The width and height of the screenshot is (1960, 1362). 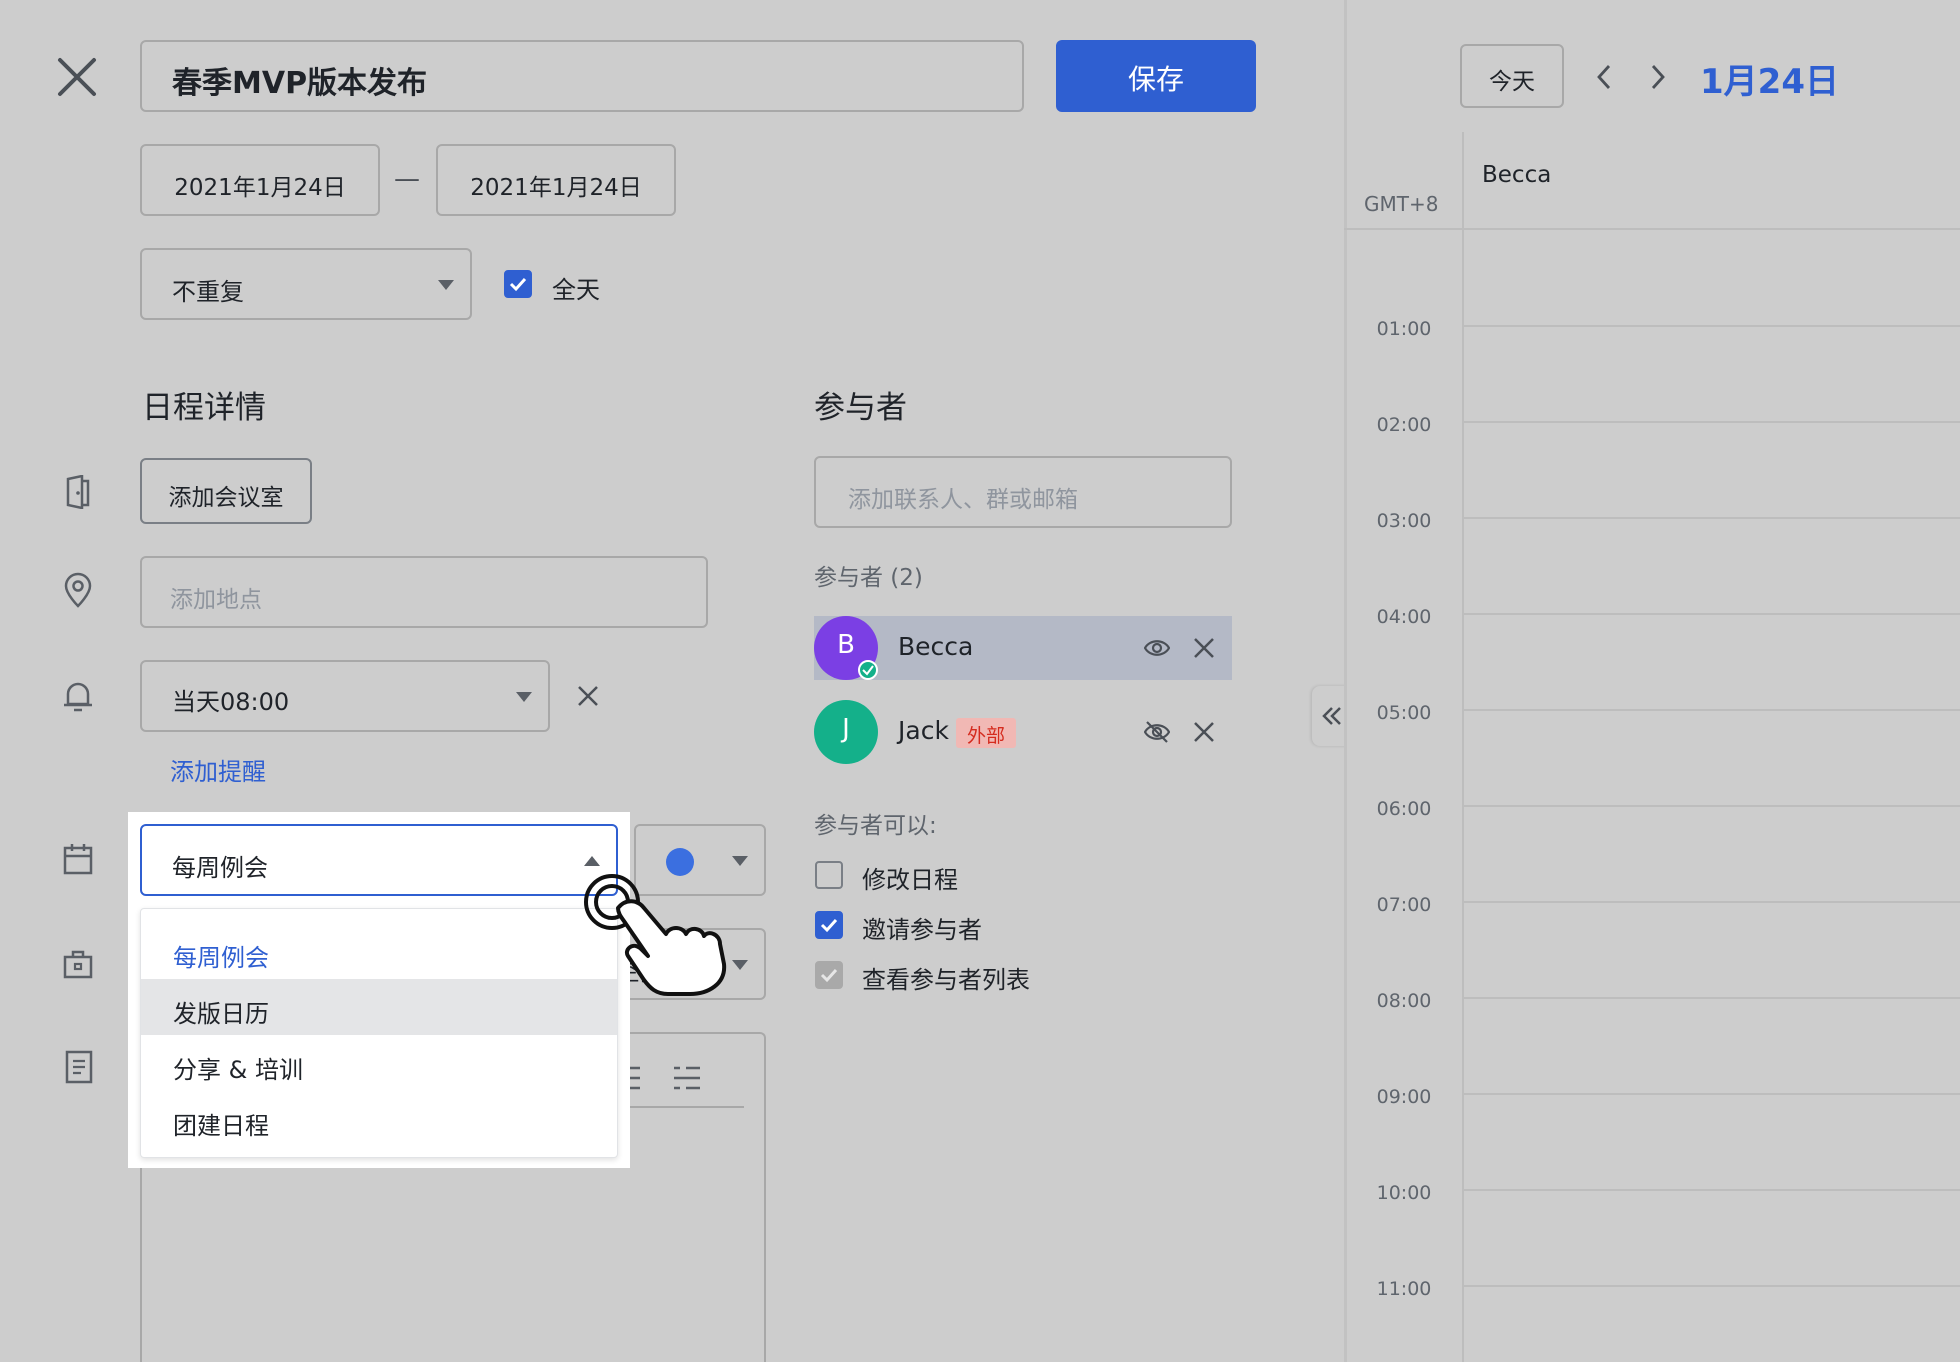 I want to click on calendar-option: 团建日程, so click(x=379, y=1119).